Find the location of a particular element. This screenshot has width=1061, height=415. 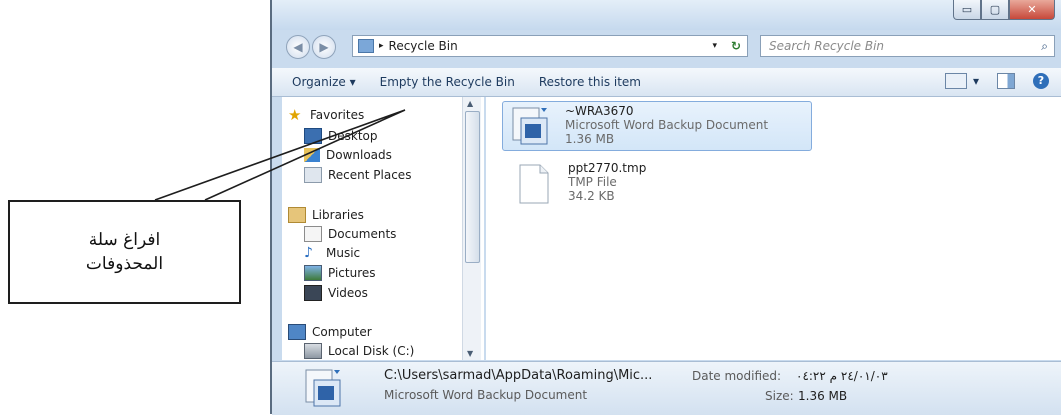

callout-line-2: المحذوفات is located at coordinates (124, 264).